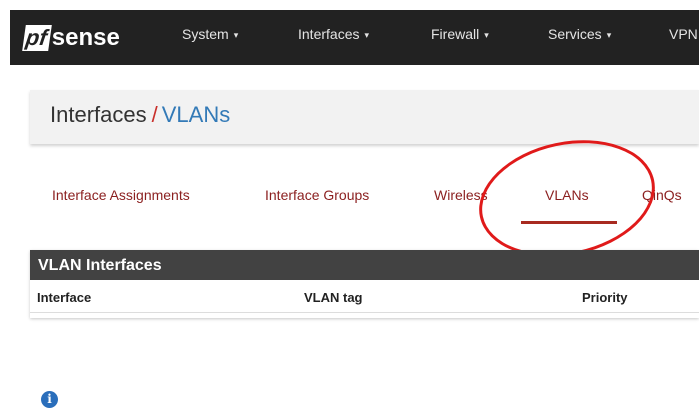  Describe the element at coordinates (364, 312) in the screenshot. I see `table-divider` at that location.